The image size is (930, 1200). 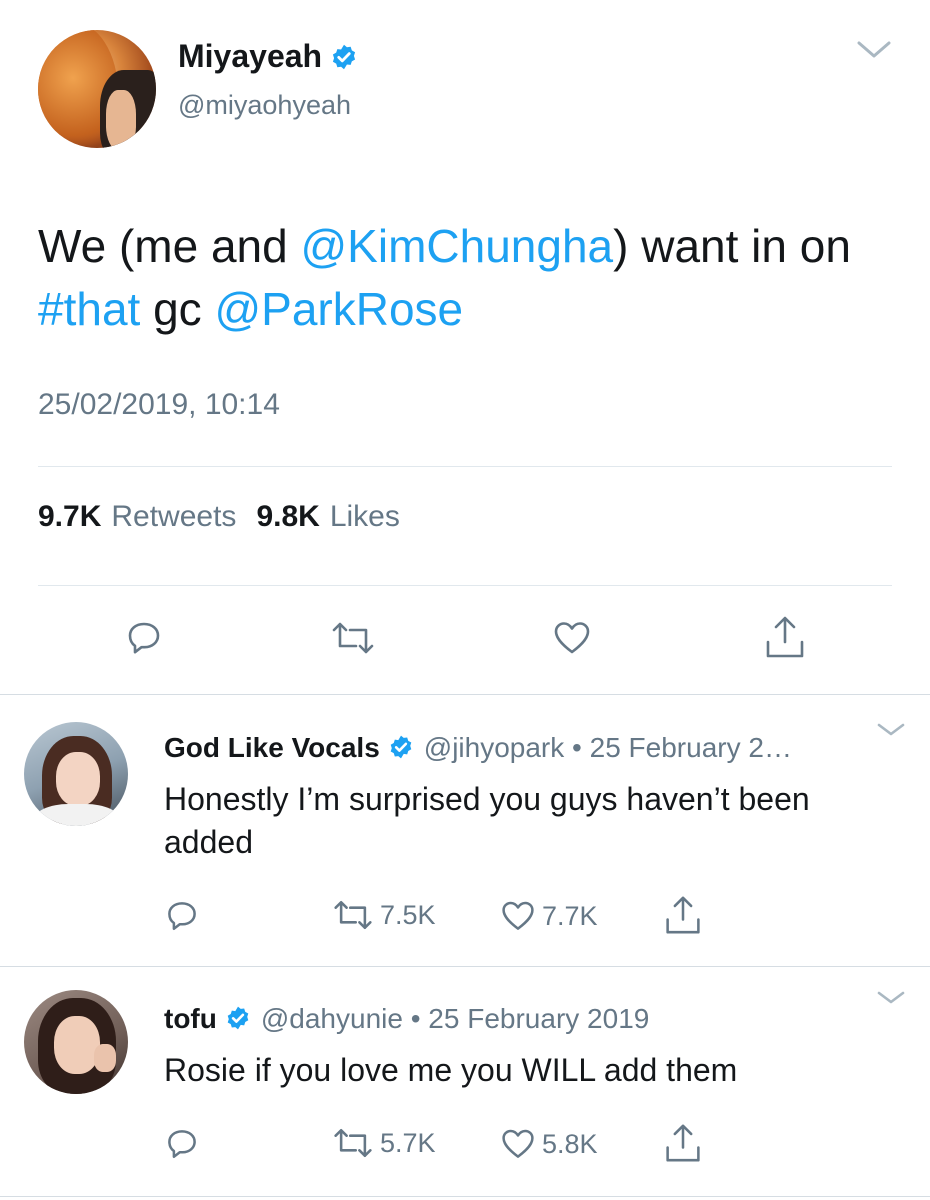 I want to click on retweet-button: 5.7K, so click(x=384, y=1143).